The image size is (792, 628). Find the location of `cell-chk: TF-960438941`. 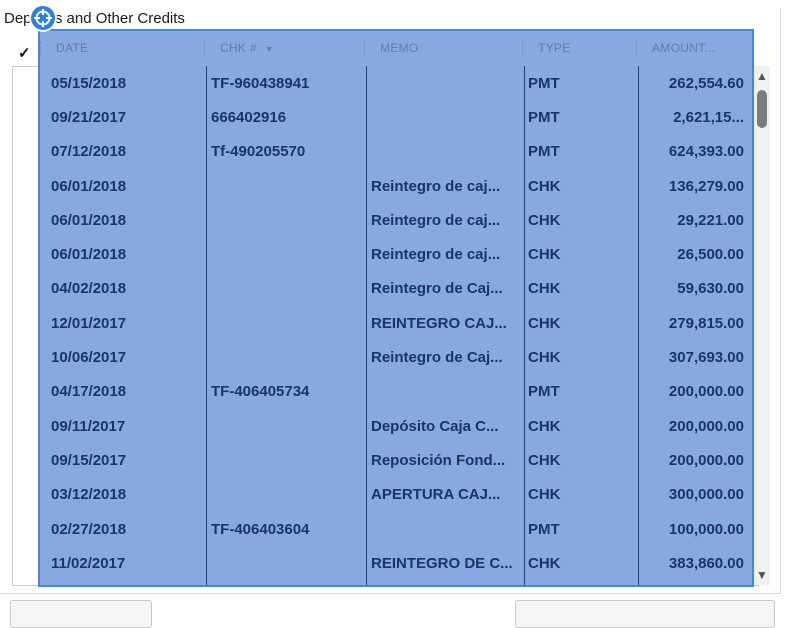

cell-chk: TF-960438941 is located at coordinates (260, 83).